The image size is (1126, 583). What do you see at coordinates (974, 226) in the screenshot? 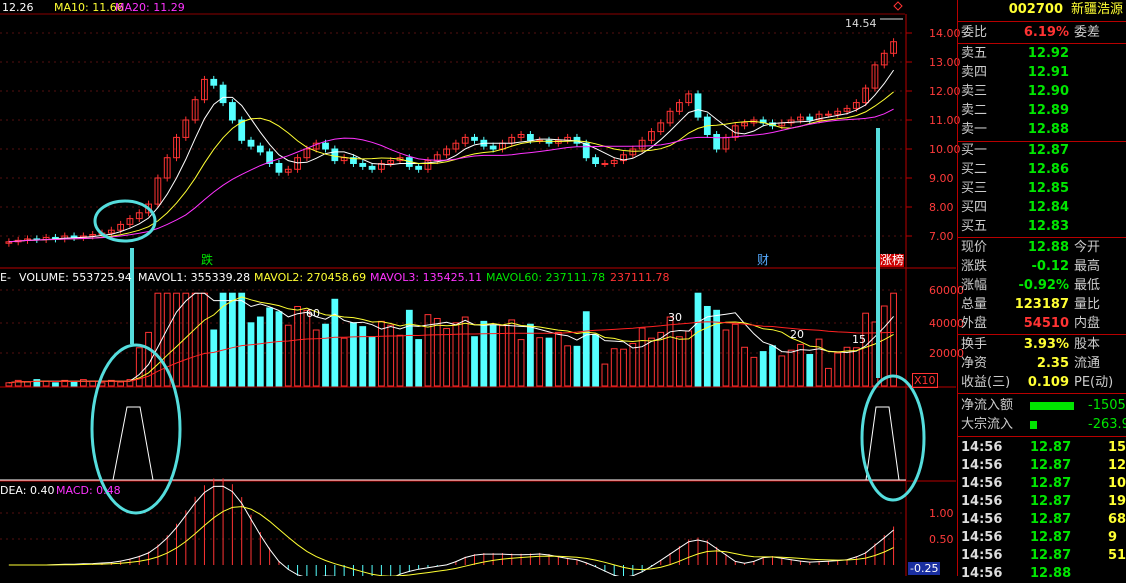
I see `bid-label: 买五` at bounding box center [974, 226].